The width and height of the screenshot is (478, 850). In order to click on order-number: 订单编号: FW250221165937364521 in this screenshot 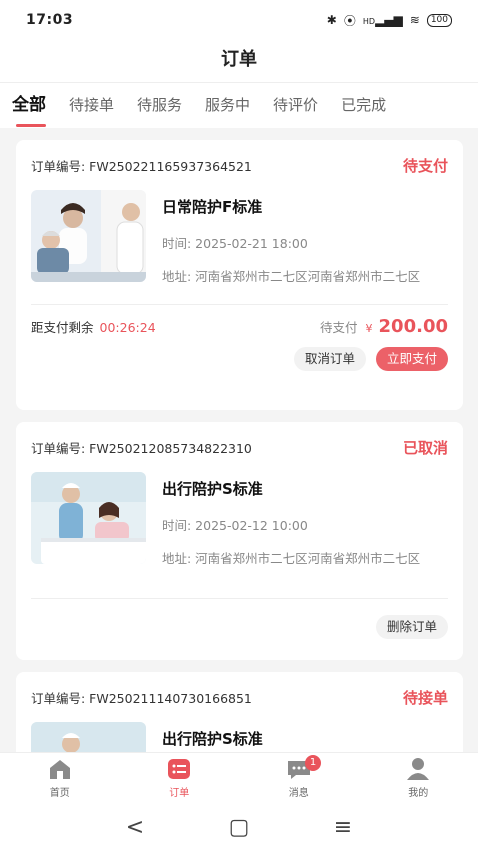, I will do `click(141, 166)`.